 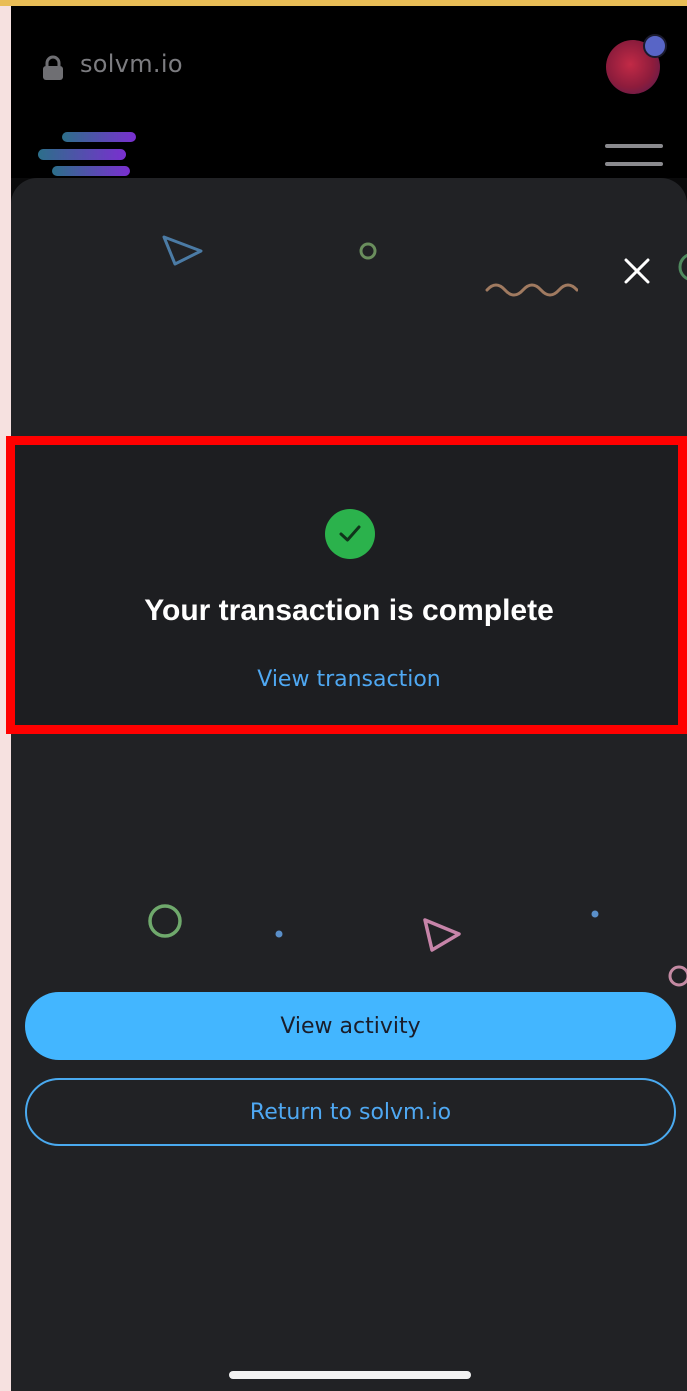 What do you see at coordinates (655, 46) in the screenshot?
I see `network-badge-icon` at bounding box center [655, 46].